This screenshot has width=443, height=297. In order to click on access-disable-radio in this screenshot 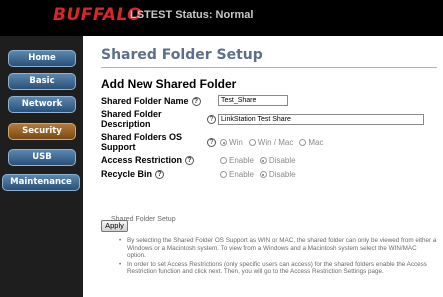, I will do `click(263, 160)`.